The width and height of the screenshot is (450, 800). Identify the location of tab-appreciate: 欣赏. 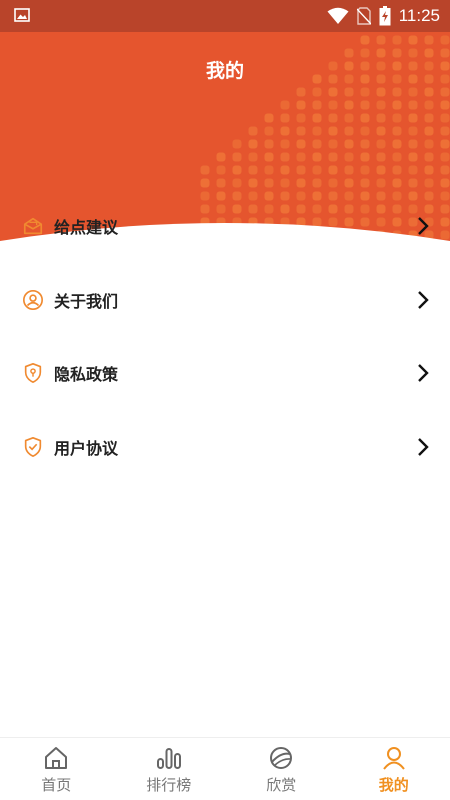
(281, 769).